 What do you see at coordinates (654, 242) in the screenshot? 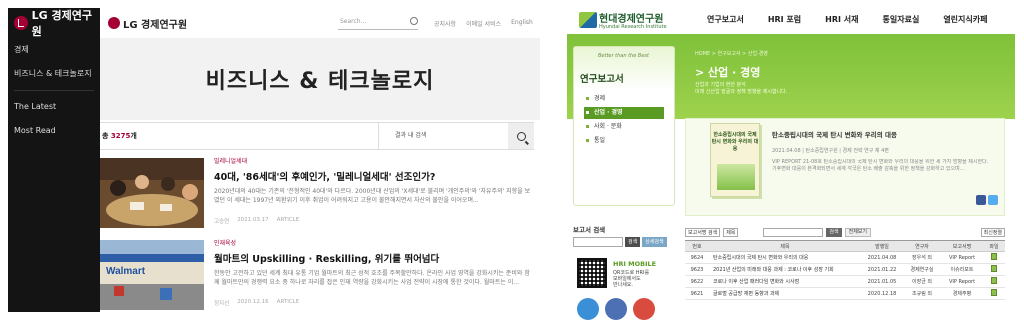
I see `detail-search-button: 상세검색` at bounding box center [654, 242].